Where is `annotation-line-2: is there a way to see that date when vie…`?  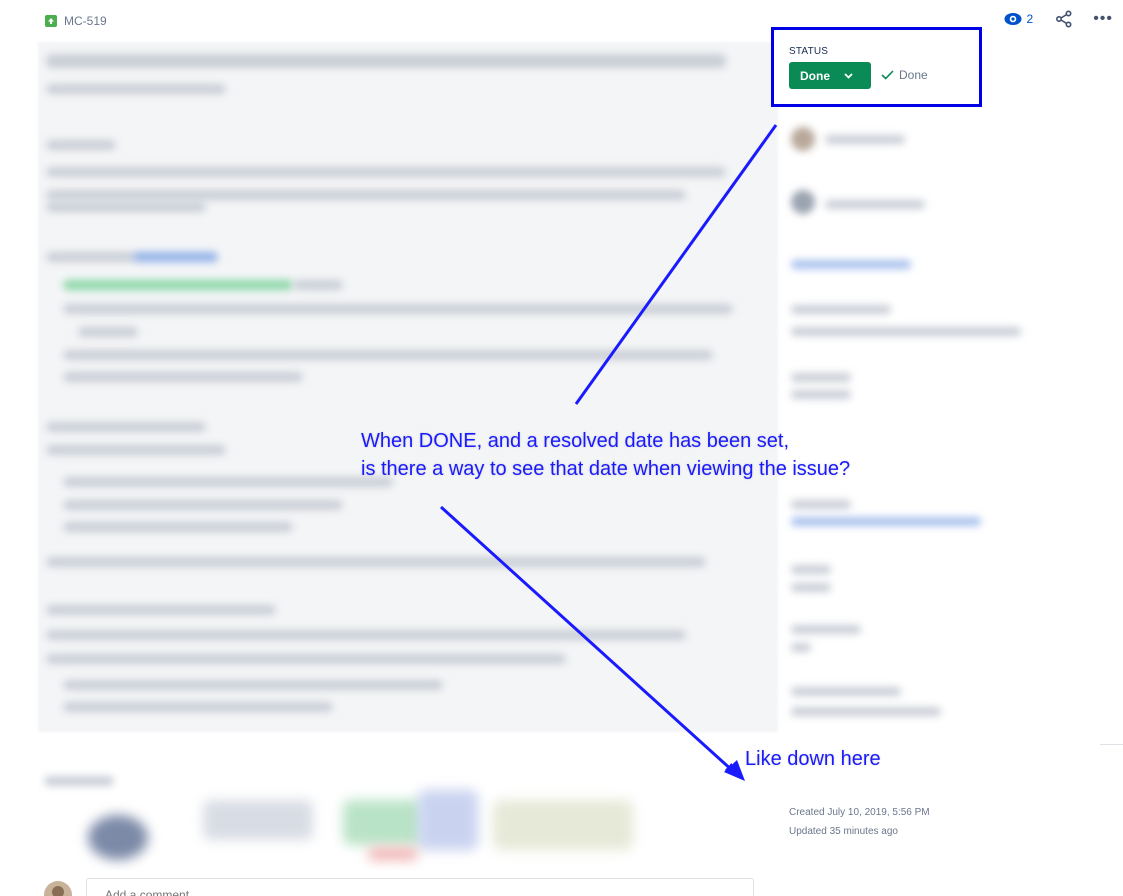 annotation-line-2: is there a way to see that date when vie… is located at coordinates (606, 469).